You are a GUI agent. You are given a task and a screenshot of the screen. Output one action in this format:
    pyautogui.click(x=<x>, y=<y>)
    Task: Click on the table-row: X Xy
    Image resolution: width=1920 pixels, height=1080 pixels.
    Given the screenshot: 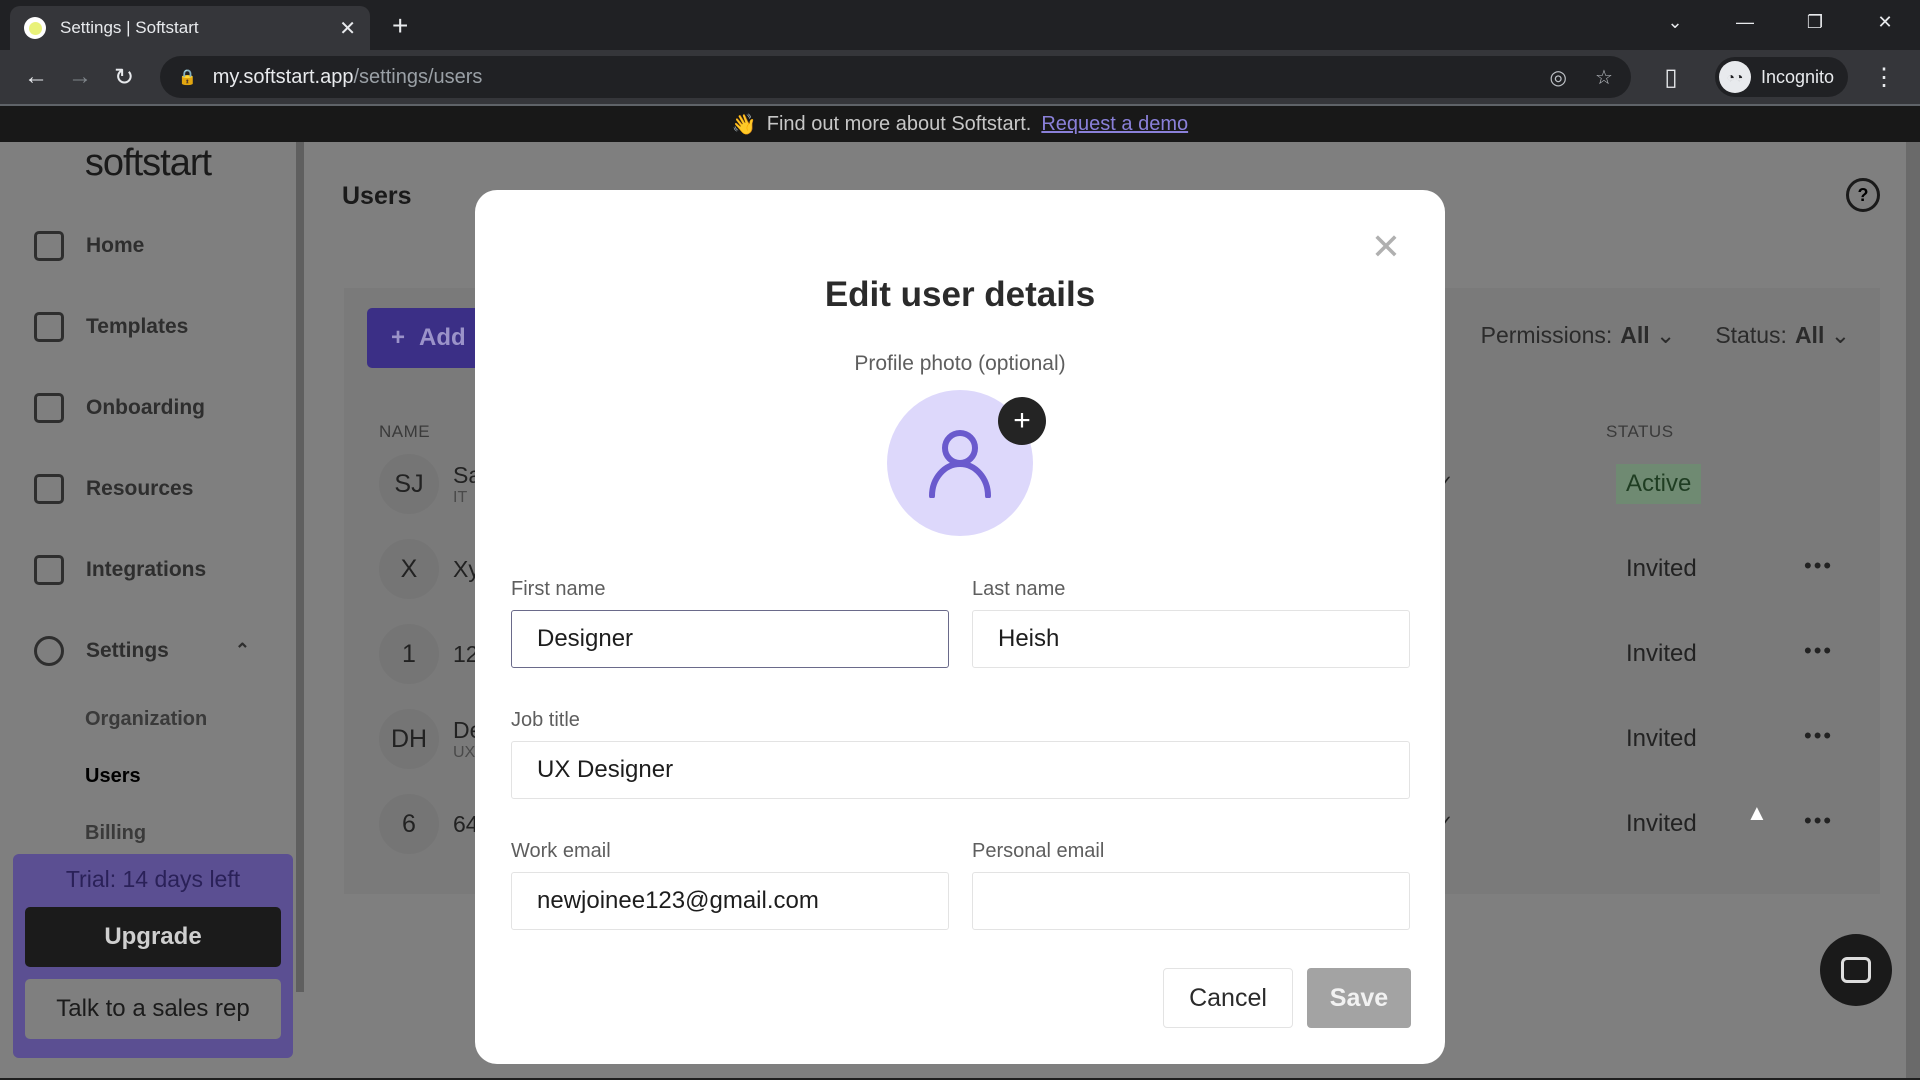 What is the action you would take?
    pyautogui.click(x=429, y=569)
    